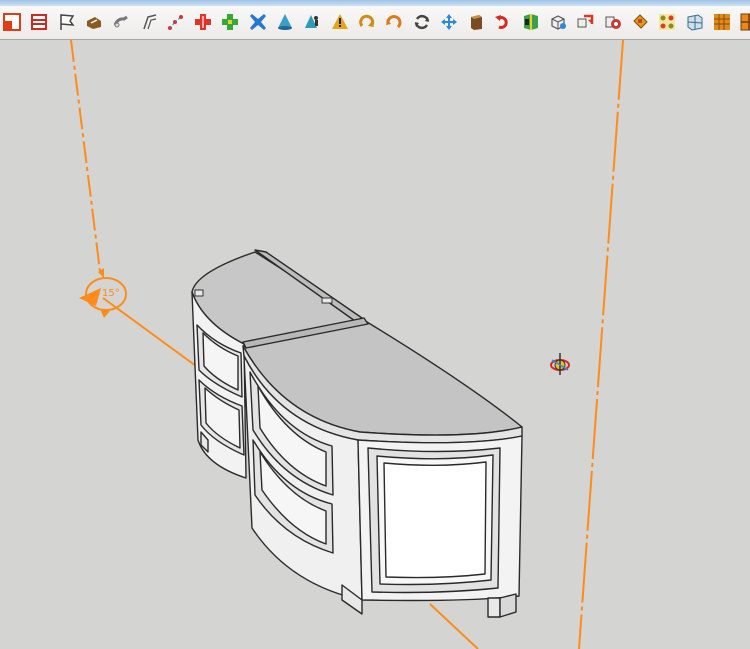  I want to click on texture-tool-button, so click(722, 22).